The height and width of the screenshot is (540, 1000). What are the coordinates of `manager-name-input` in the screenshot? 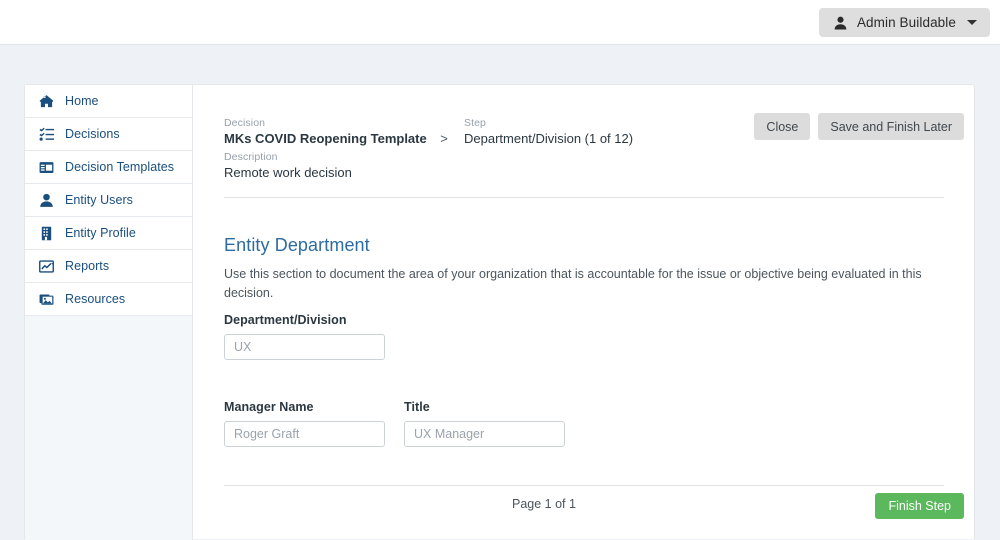 It's located at (304, 434).